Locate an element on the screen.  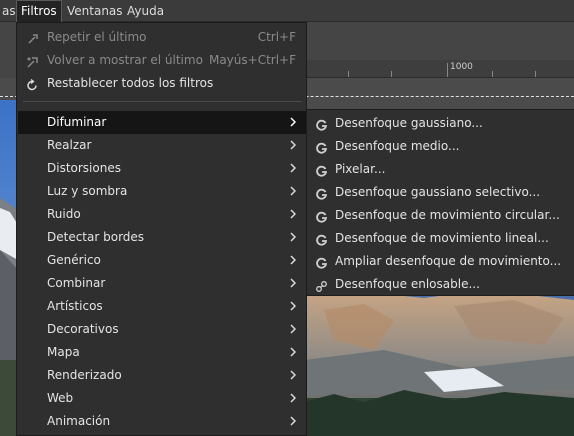
submenu-combine: Combinar is located at coordinates (162, 283).